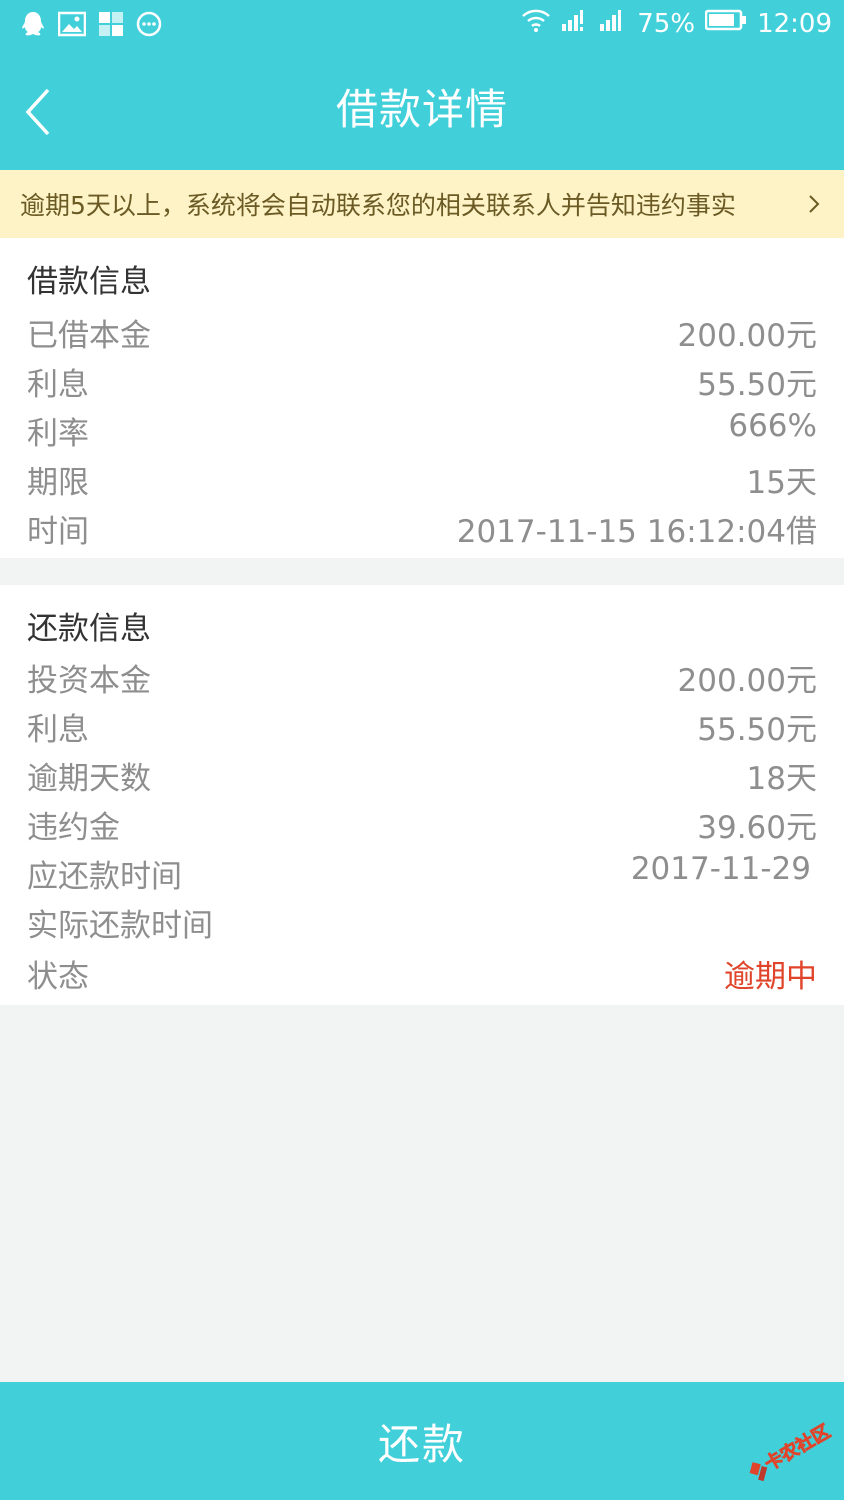  Describe the element at coordinates (797, 1448) in the screenshot. I see `watermark-text: 卡农社区` at that location.